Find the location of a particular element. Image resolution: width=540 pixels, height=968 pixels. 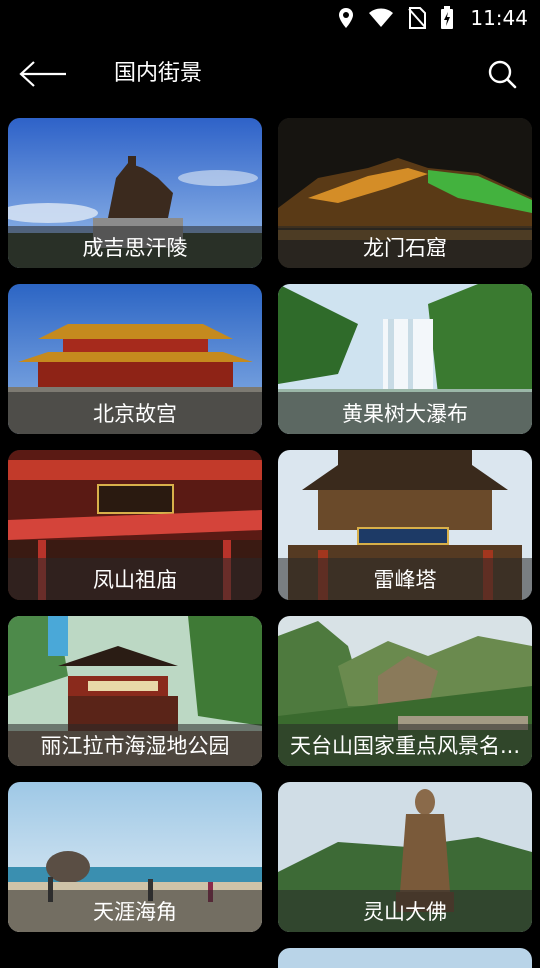

spot-card-leifeng-pagoda: 雷峰塔 is located at coordinates (405, 525).